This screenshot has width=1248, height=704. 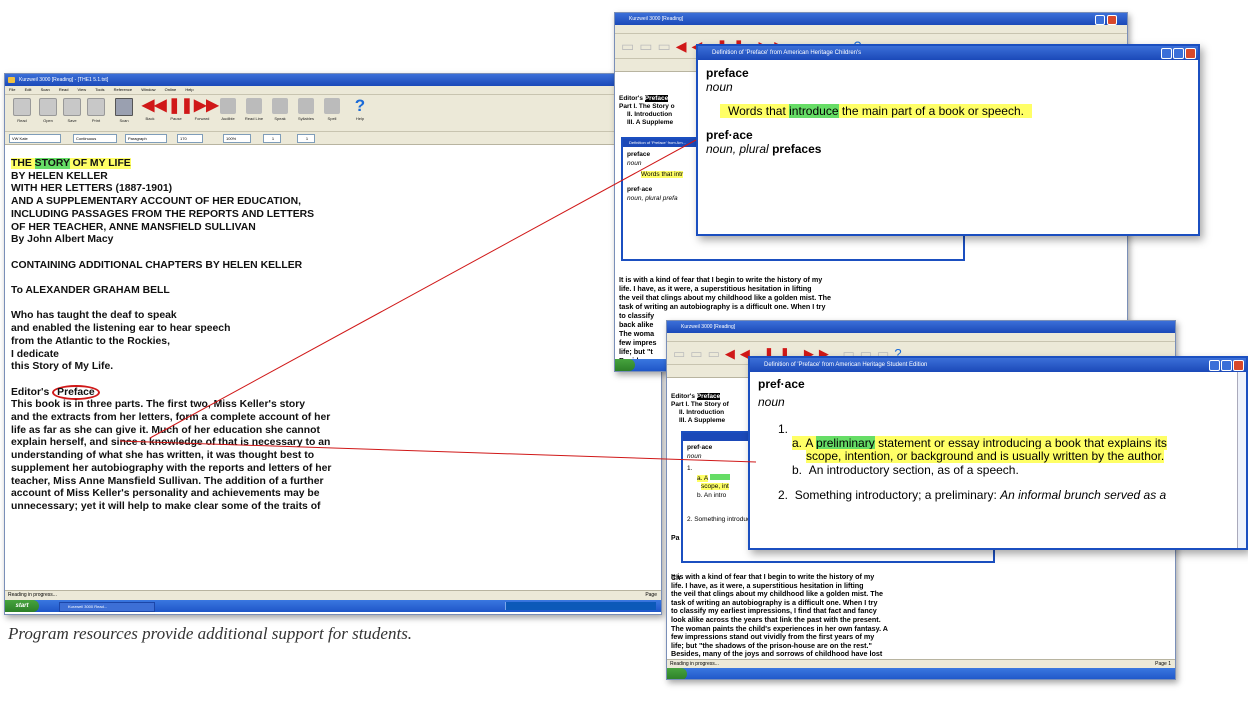 I want to click on read-line-button: Read Line, so click(x=254, y=113).